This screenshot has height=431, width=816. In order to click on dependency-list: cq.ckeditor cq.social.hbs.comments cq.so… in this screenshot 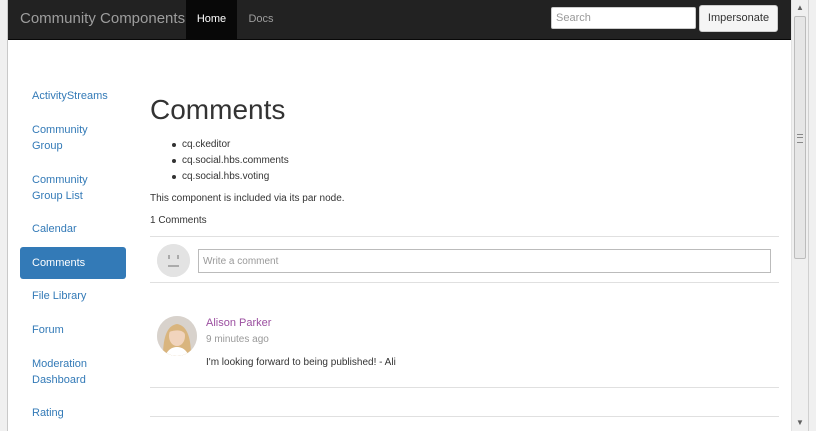, I will do `click(230, 161)`.